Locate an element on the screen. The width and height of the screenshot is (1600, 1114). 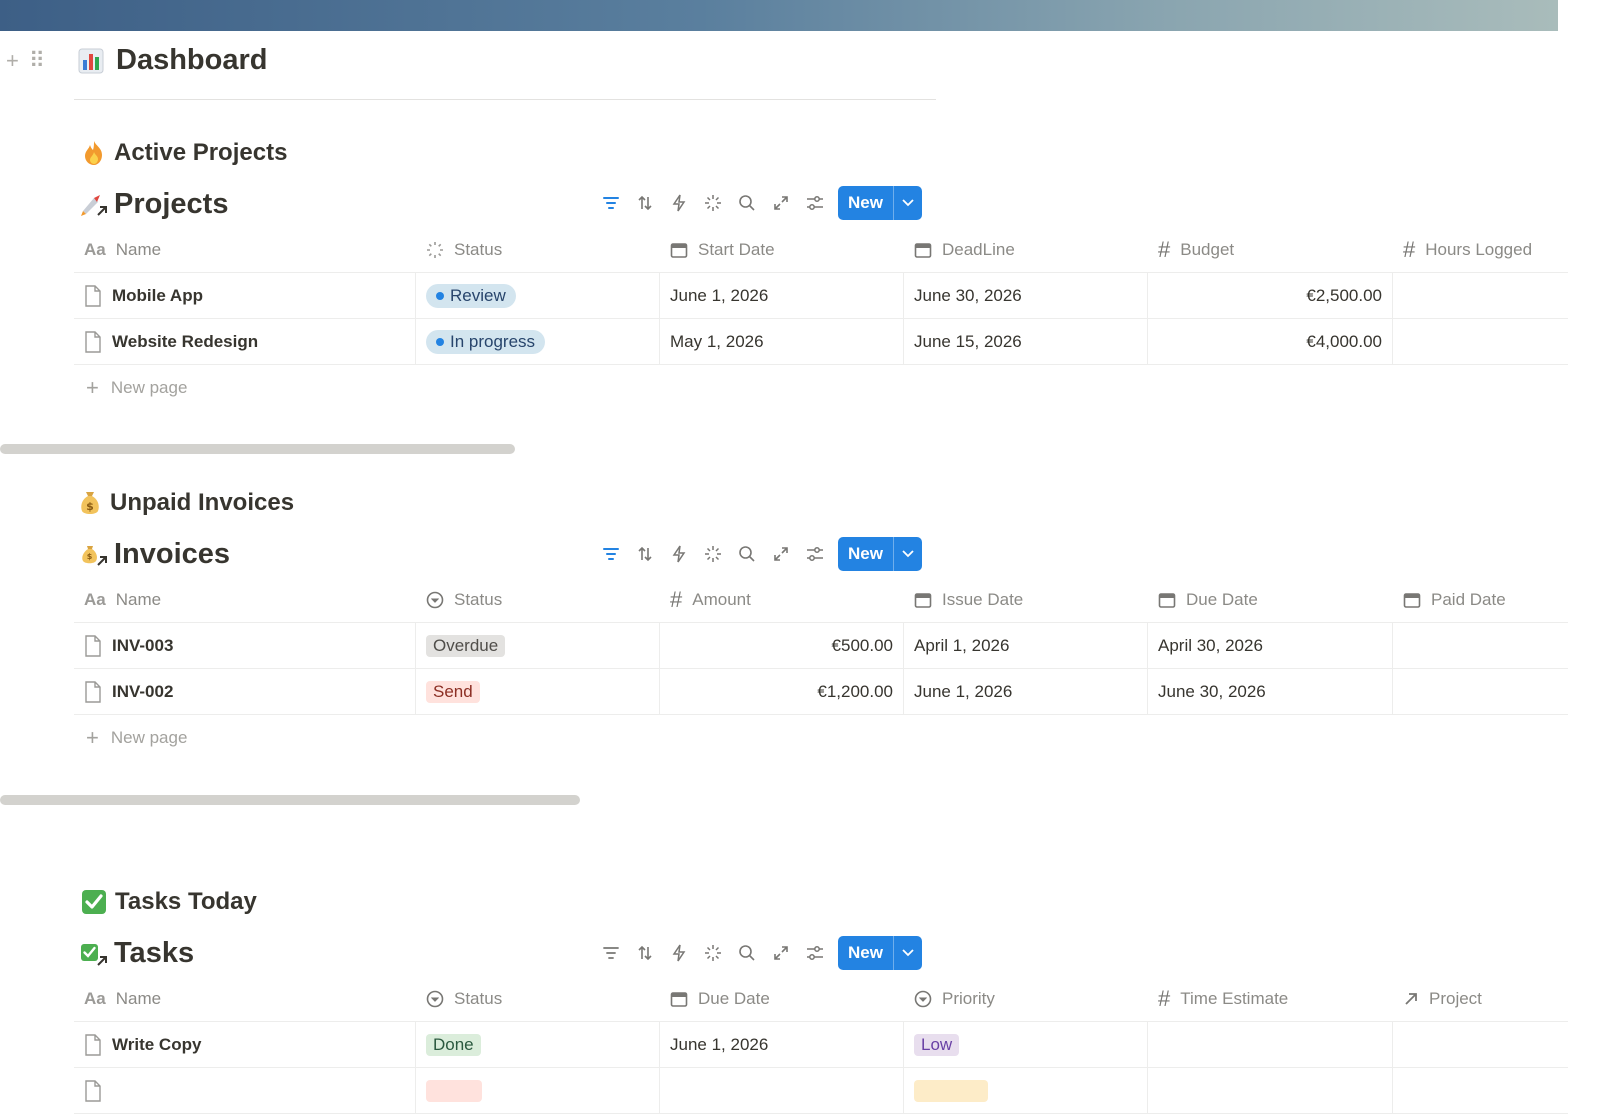
name-cell: Mobile App is located at coordinates (245, 295).